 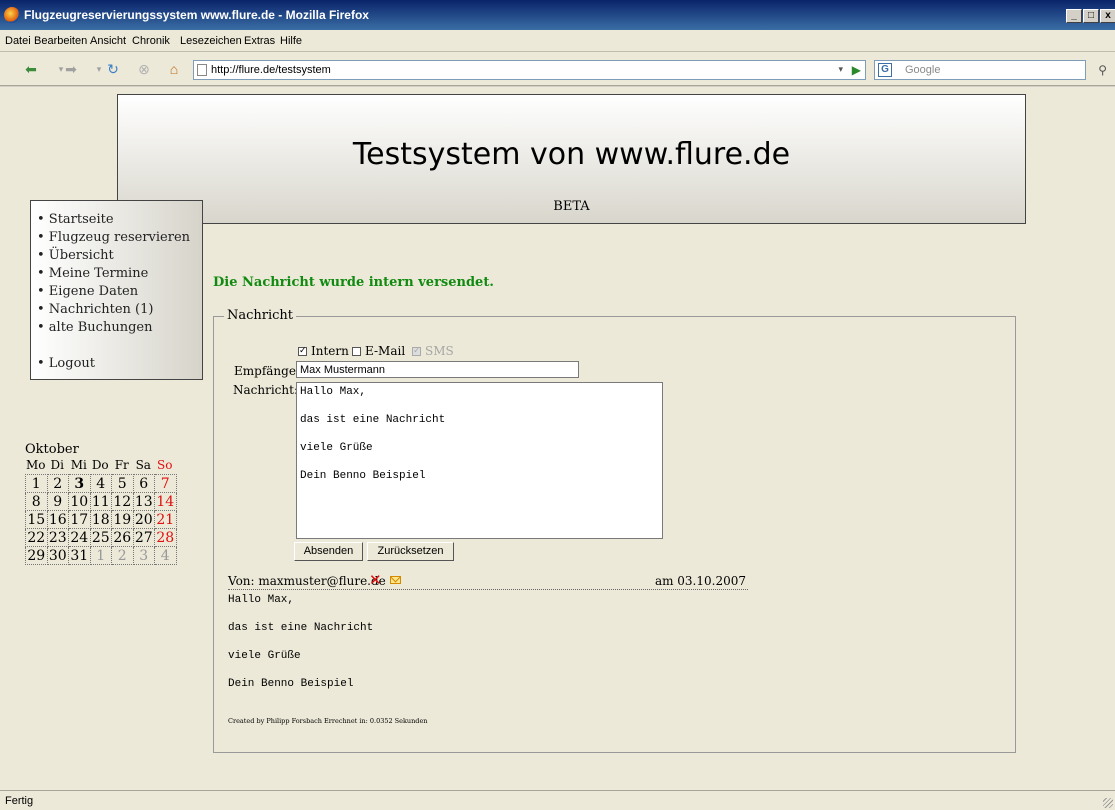 I want to click on calendar-day: 23, so click(x=57, y=537).